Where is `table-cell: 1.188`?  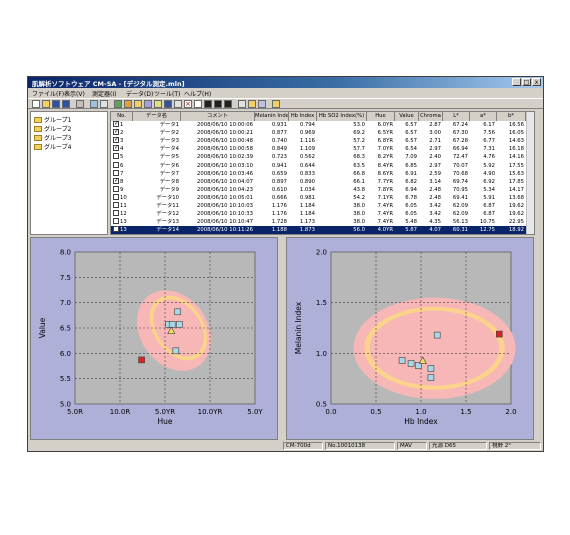
table-cell: 1.188 is located at coordinates (279, 230).